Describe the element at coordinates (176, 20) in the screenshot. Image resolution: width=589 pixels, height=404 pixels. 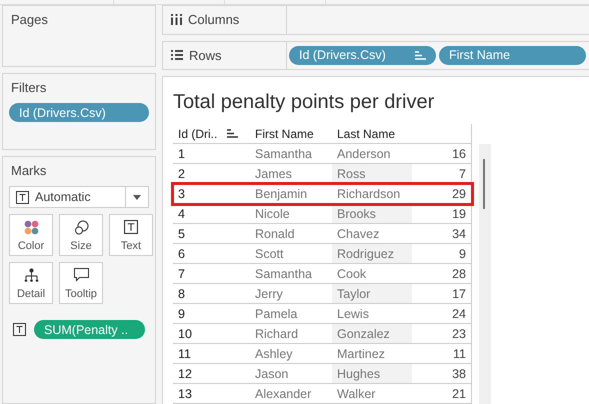
I see `columns-icon` at that location.